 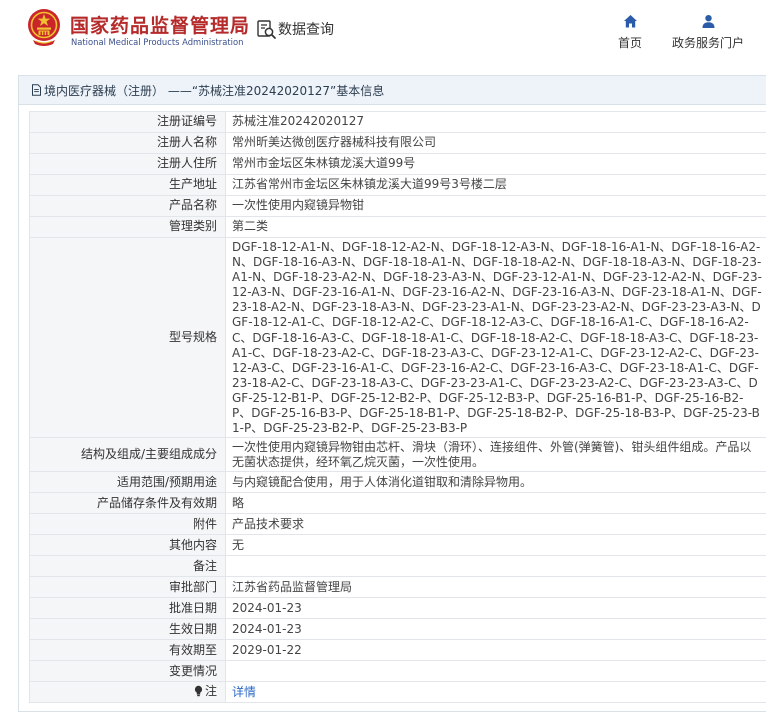 I want to click on table-row: 注册人名称 常州昕美达微创医疗器械科技有限公司, so click(x=397, y=143).